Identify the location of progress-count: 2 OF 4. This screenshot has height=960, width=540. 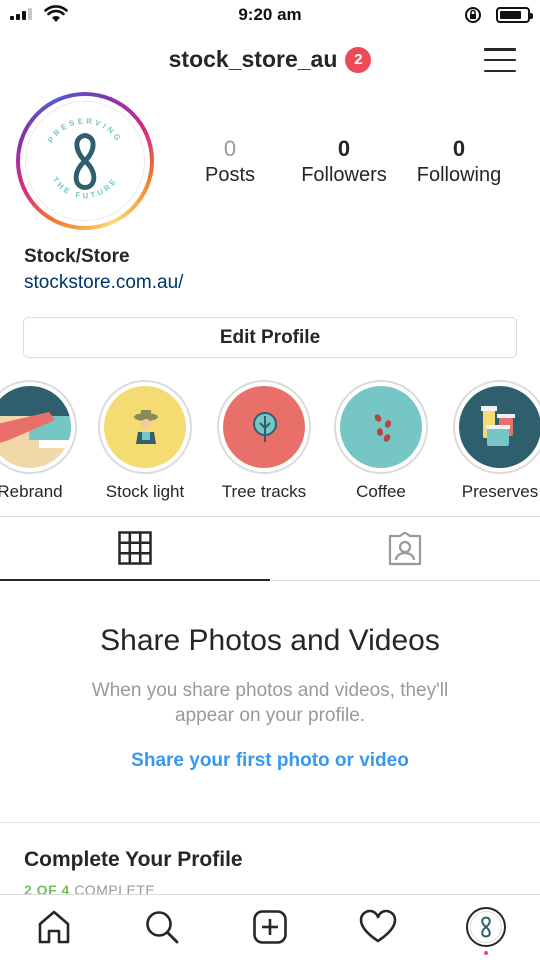
(47, 888).